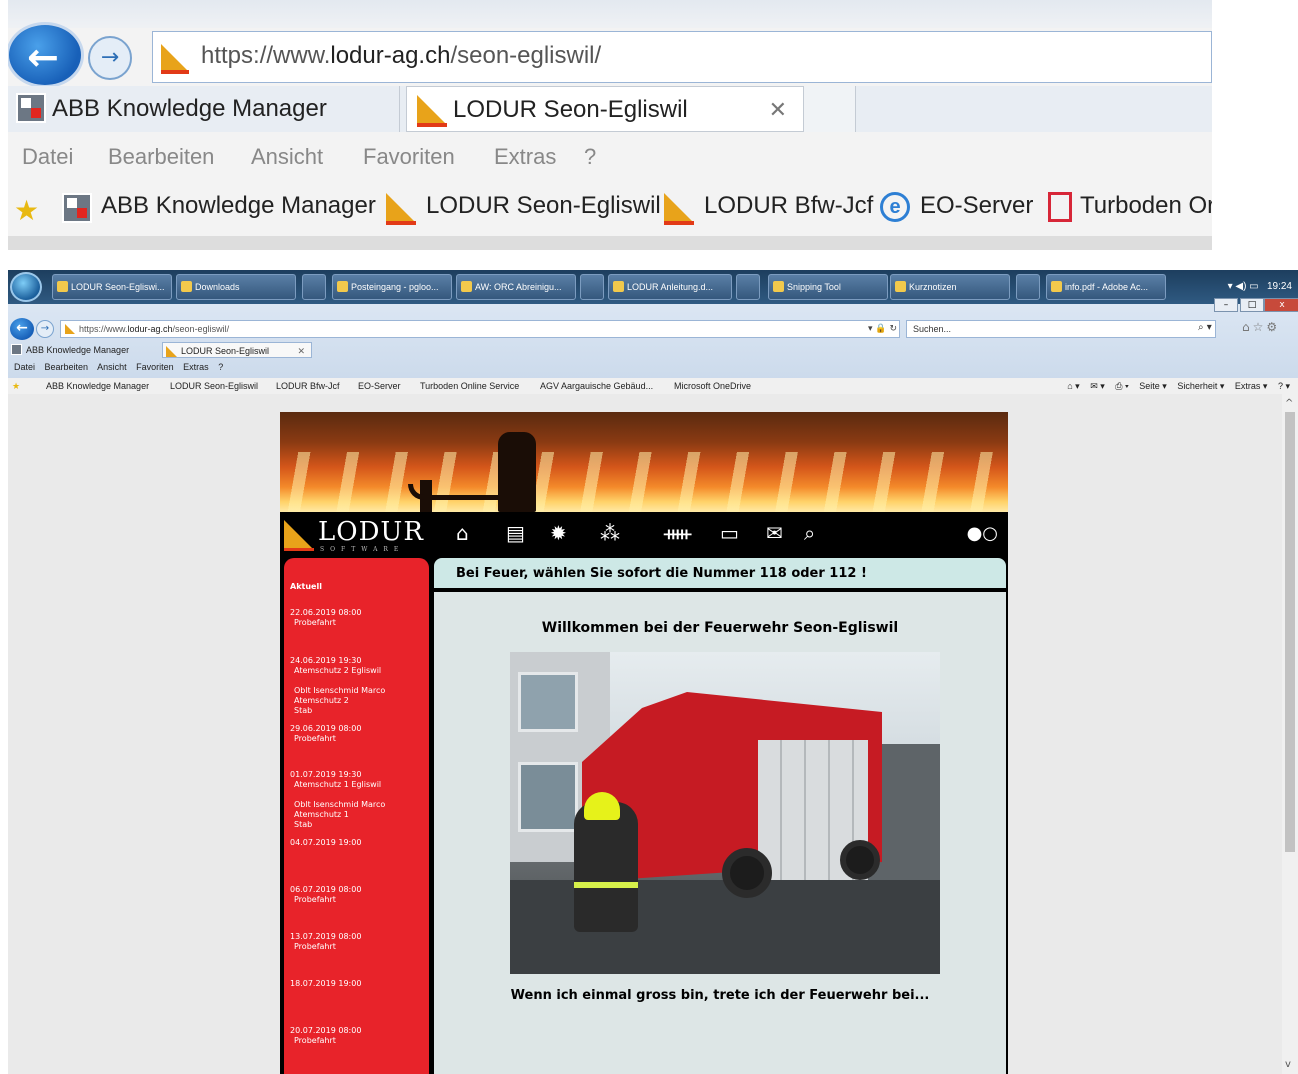 The height and width of the screenshot is (1074, 1298). Describe the element at coordinates (1284, 386) in the screenshot. I see `help-icon: ? ▾` at that location.